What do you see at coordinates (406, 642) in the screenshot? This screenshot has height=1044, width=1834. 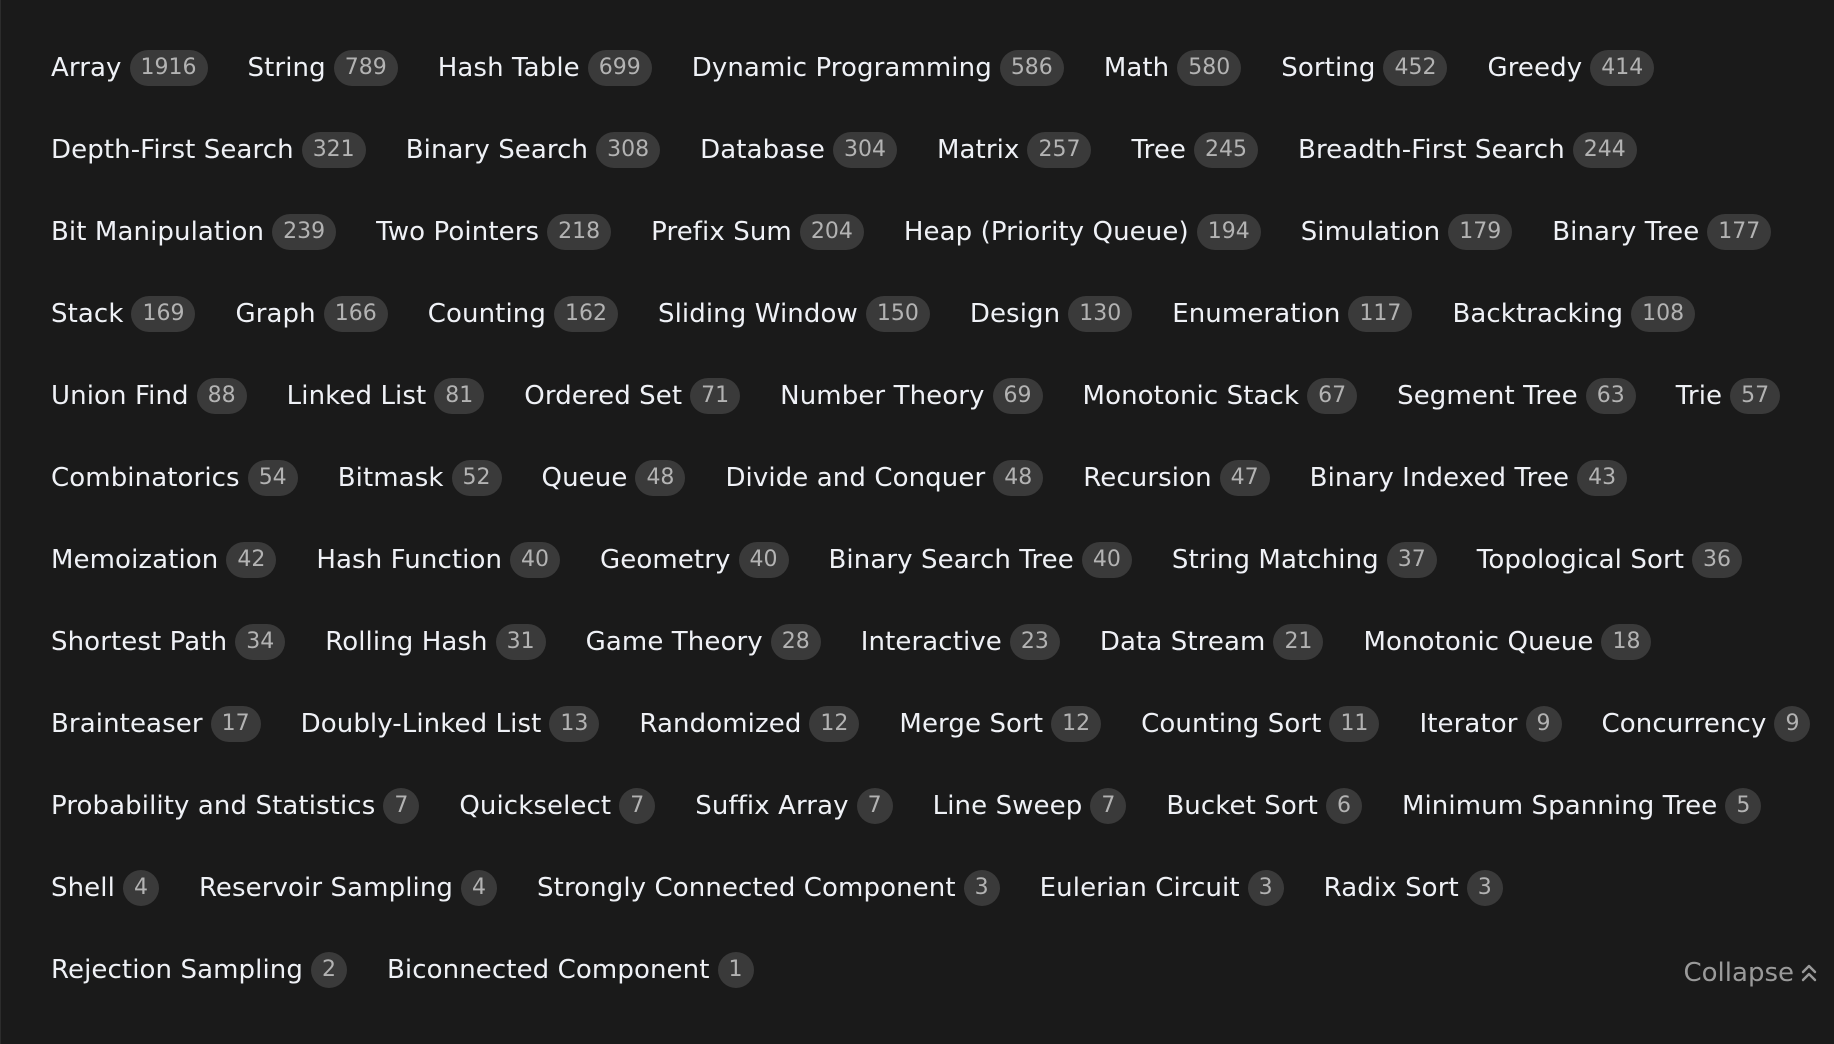 I see `topic-tag-name: Rolling Hash` at bounding box center [406, 642].